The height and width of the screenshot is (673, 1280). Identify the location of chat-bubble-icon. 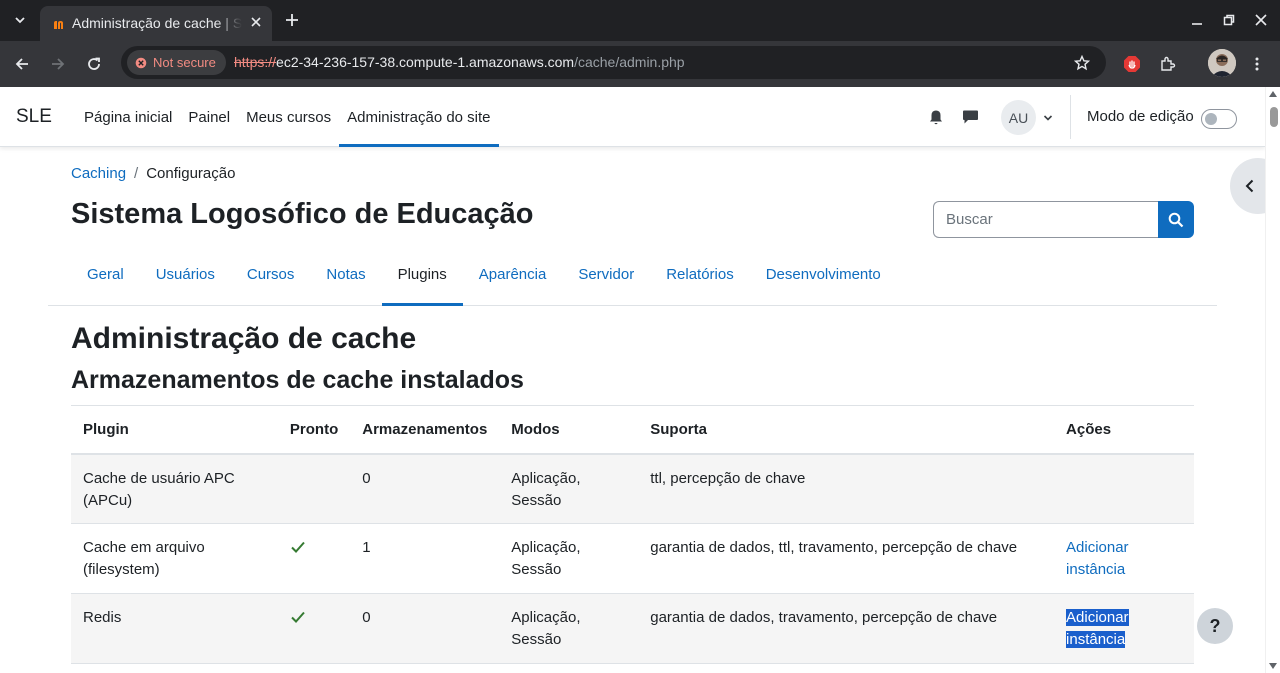
(970, 117).